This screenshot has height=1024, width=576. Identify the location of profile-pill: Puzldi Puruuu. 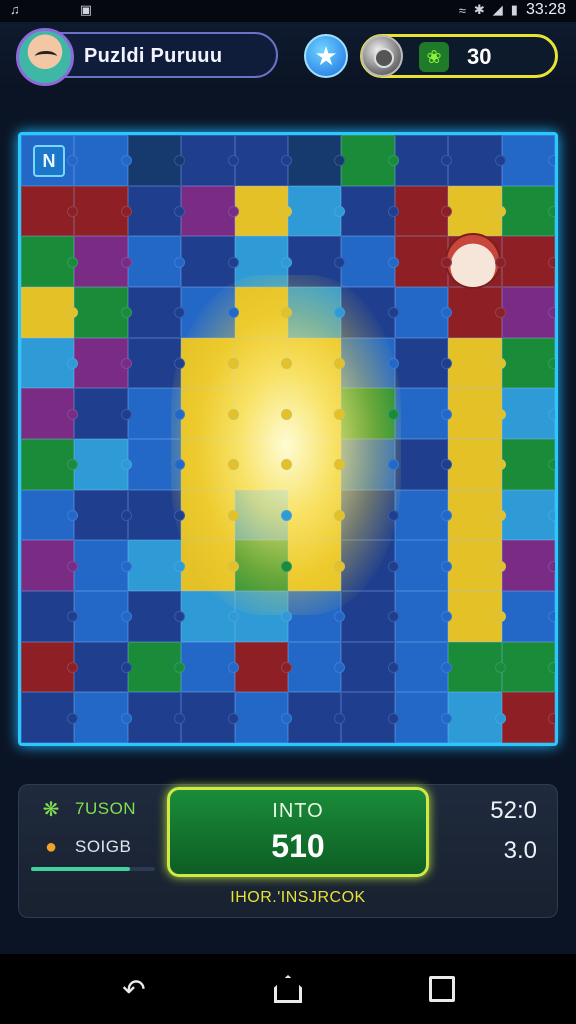
(147, 57).